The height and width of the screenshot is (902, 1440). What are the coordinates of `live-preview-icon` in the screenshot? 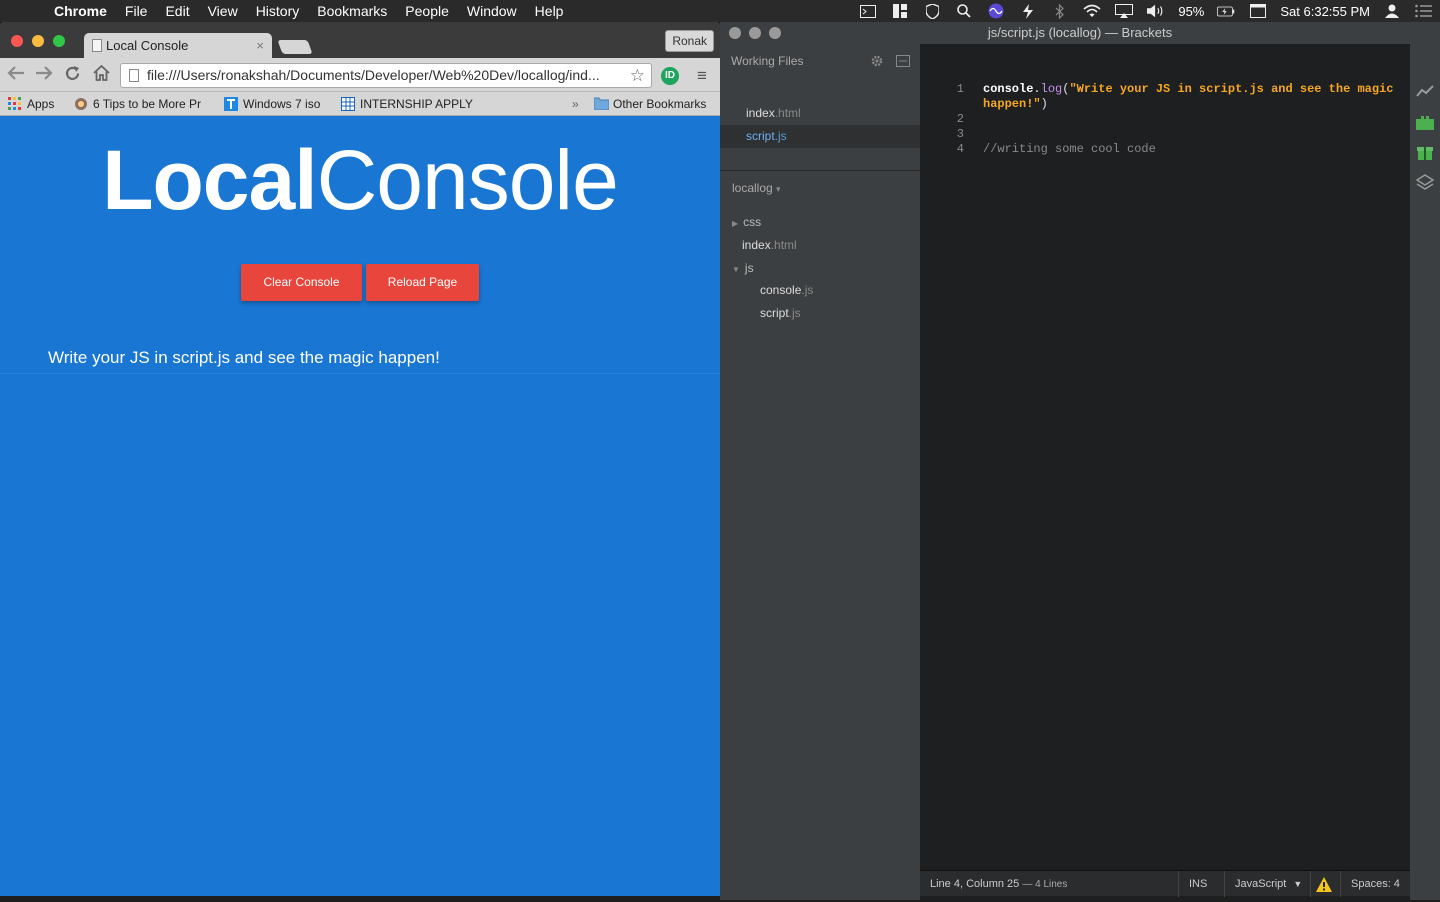 It's located at (1425, 93).